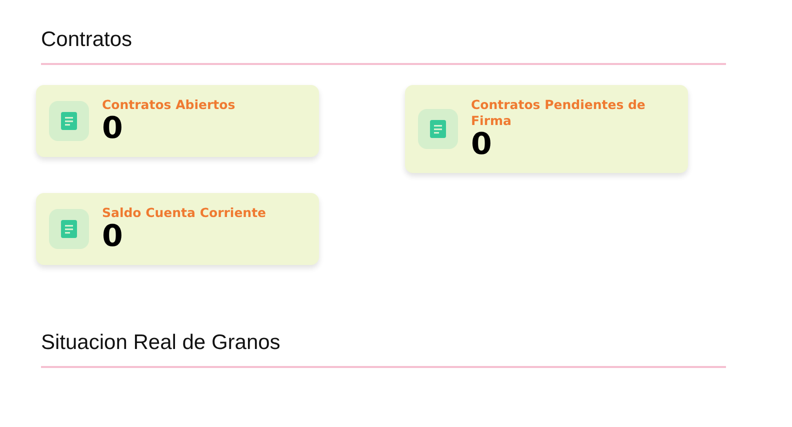 This screenshot has width=792, height=427. What do you see at coordinates (87, 40) in the screenshot?
I see `section-title: Contratos` at bounding box center [87, 40].